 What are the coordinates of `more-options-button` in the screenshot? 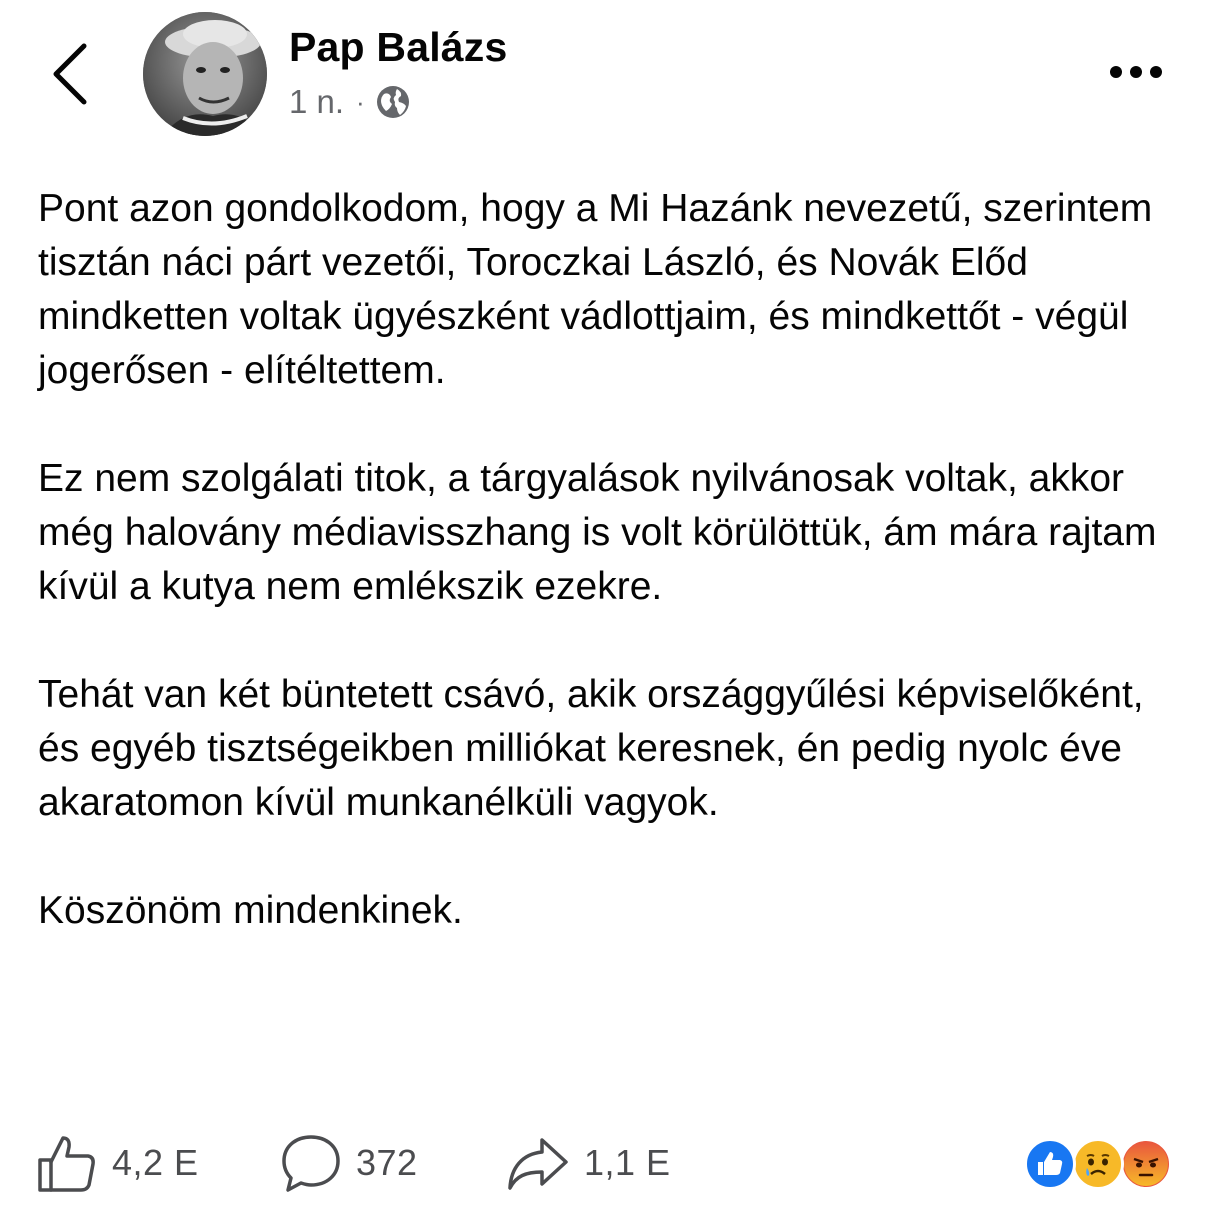 It's located at (1136, 72).